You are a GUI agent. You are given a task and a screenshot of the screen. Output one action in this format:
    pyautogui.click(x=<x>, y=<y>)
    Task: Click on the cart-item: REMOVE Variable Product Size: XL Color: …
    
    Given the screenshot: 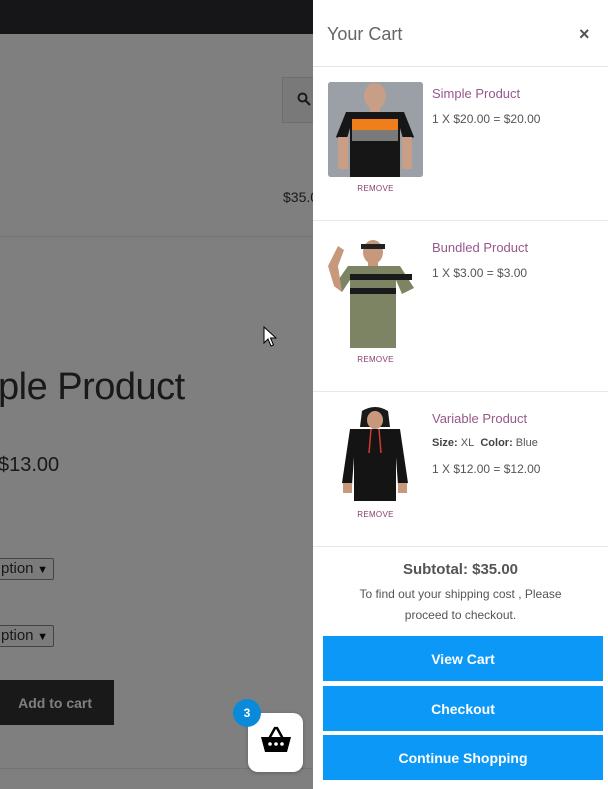 What is the action you would take?
    pyautogui.click(x=460, y=469)
    